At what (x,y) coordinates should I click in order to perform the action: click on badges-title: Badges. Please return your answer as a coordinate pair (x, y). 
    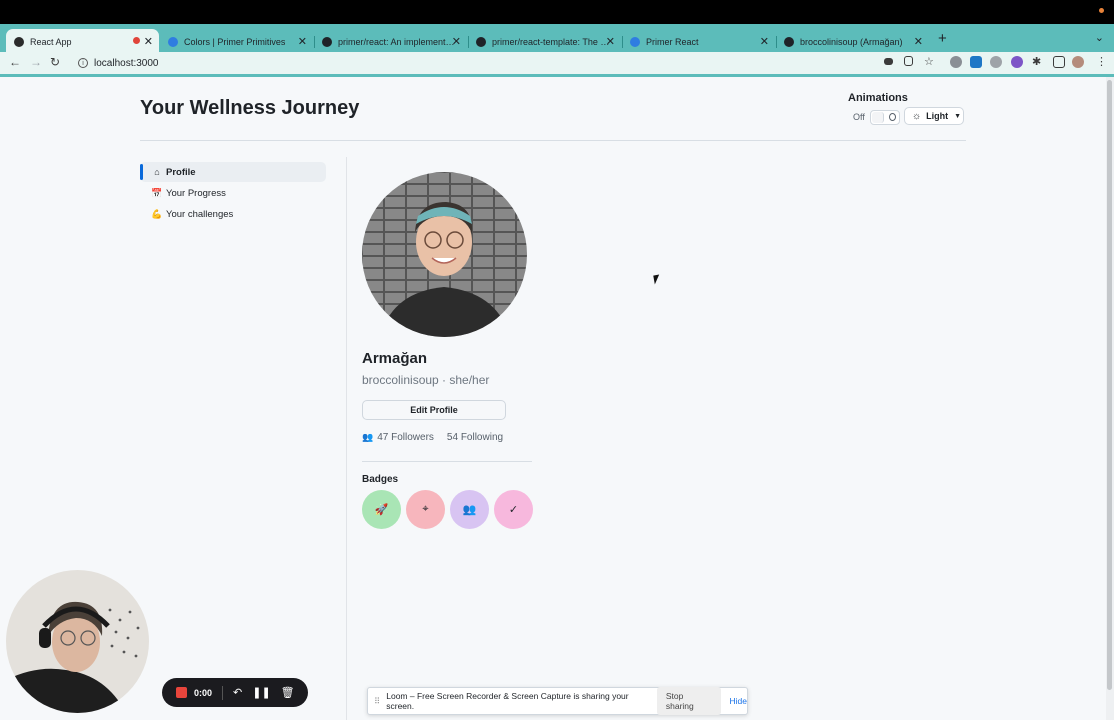
    Looking at the image, I should click on (380, 479).